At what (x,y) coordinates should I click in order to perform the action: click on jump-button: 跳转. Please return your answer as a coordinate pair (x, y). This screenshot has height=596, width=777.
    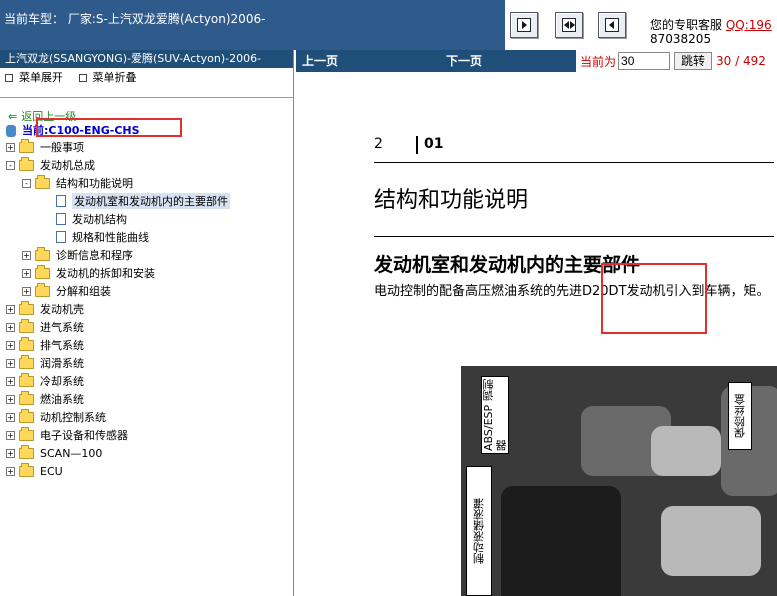
    Looking at the image, I should click on (693, 61).